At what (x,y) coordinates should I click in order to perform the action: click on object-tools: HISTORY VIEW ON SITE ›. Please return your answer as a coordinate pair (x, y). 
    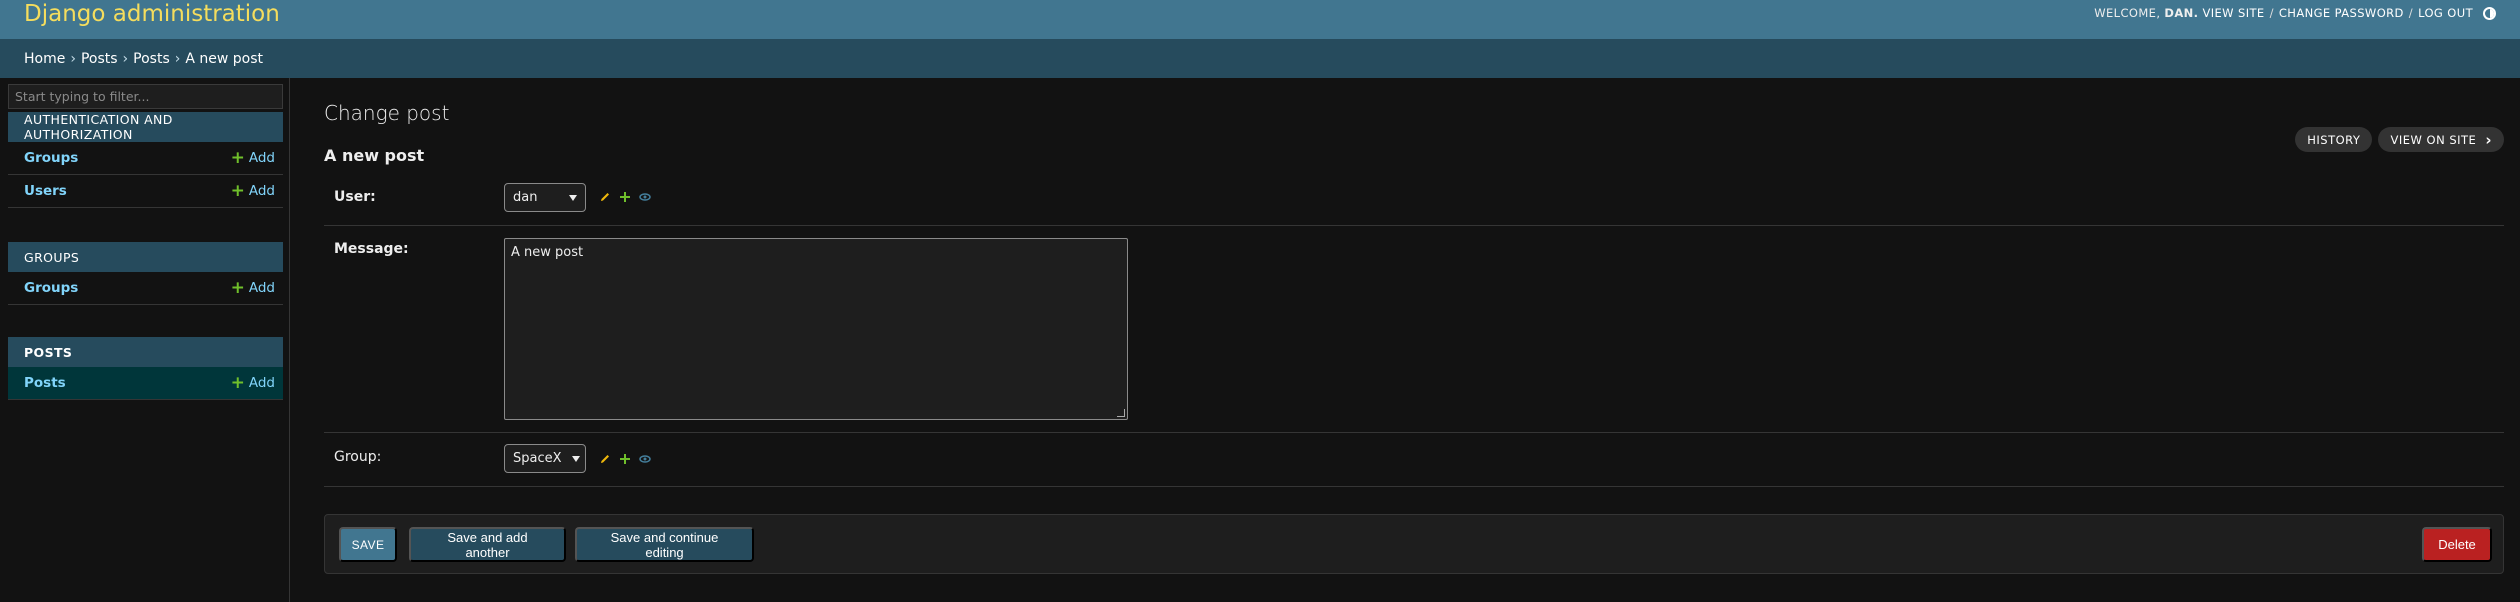
    Looking at the image, I should click on (2396, 139).